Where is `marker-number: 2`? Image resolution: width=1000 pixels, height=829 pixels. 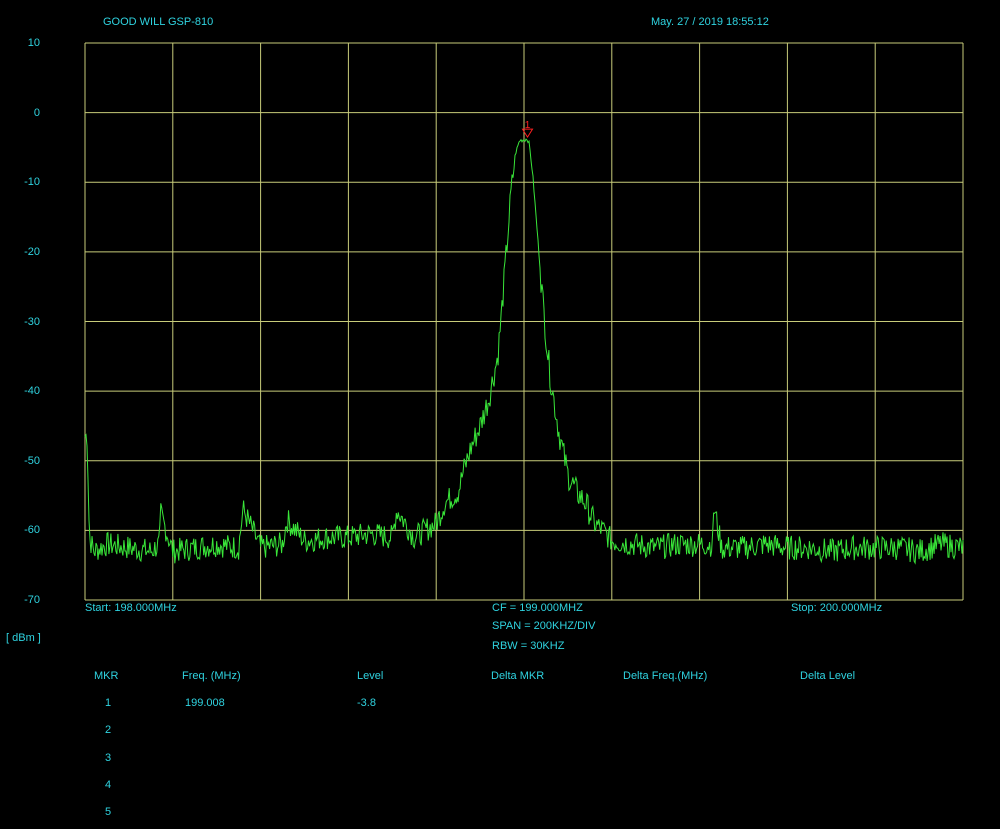
marker-number: 2 is located at coordinates (108, 730).